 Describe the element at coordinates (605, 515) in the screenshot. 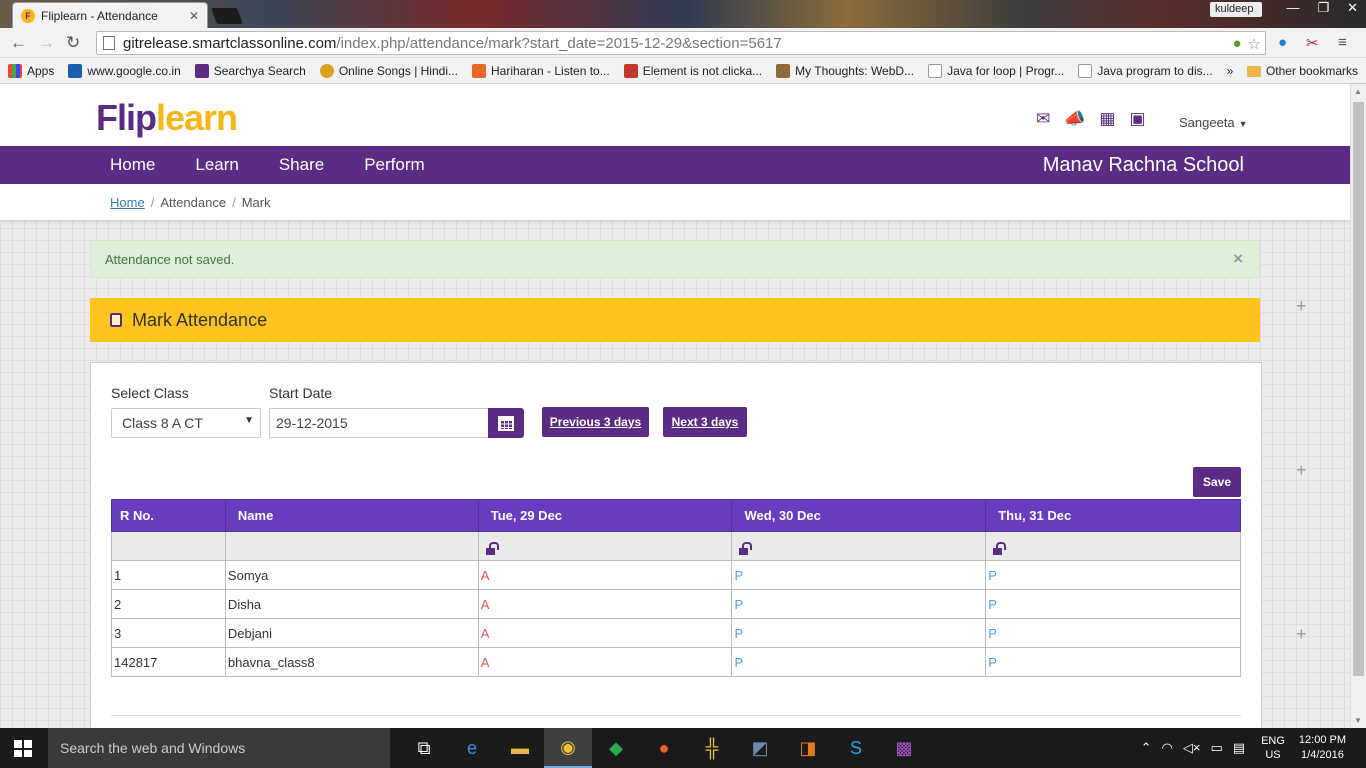

I see `column-header: Tue, 29 Dec` at that location.